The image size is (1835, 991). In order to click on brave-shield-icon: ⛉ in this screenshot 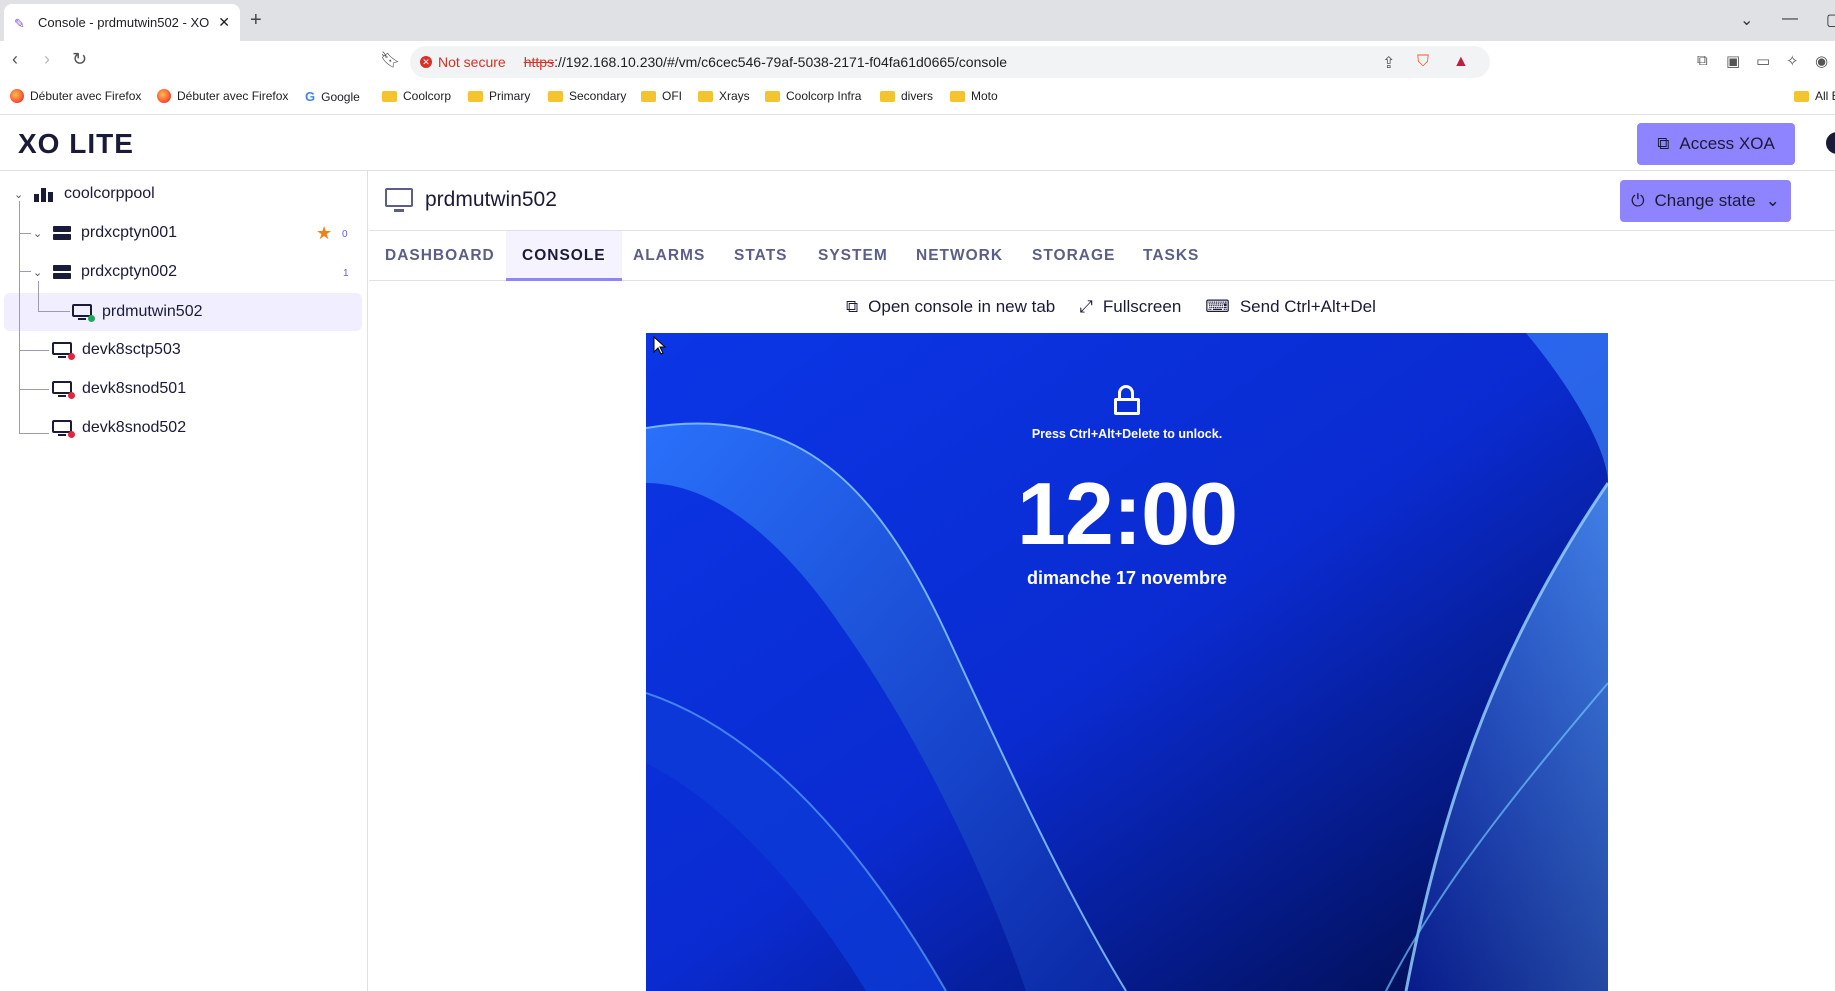, I will do `click(1423, 62)`.